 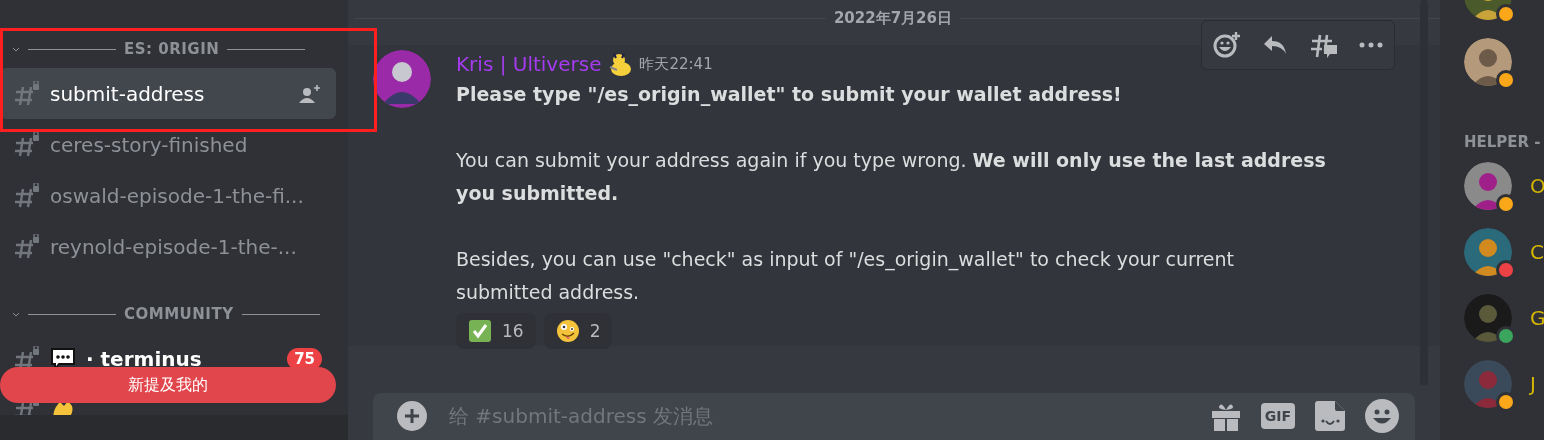 I want to click on date-divider: 2022年7月26日, so click(x=892, y=18).